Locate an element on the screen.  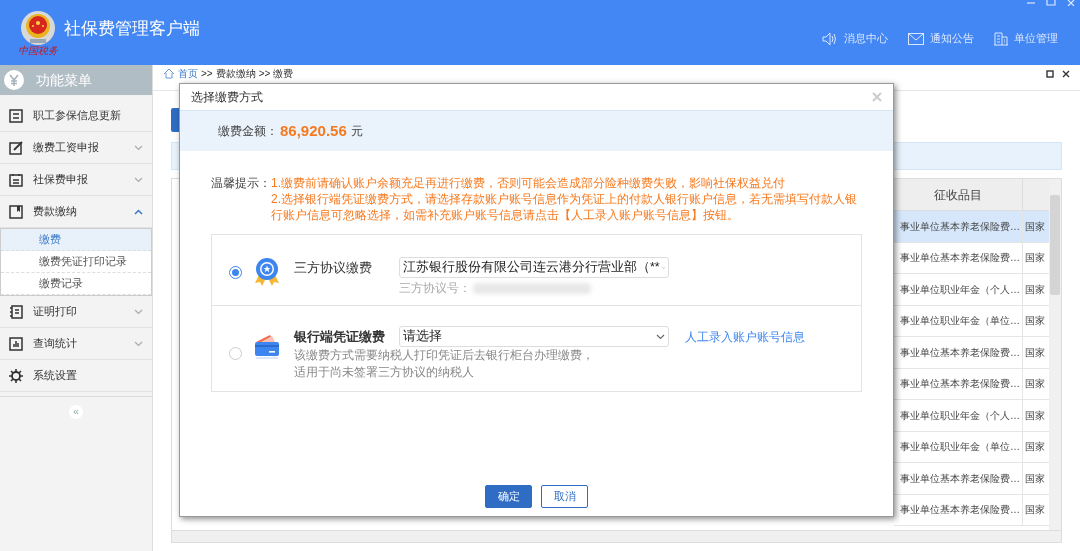
manual-entry-link: 人工录入账户账号信息 is located at coordinates (745, 336).